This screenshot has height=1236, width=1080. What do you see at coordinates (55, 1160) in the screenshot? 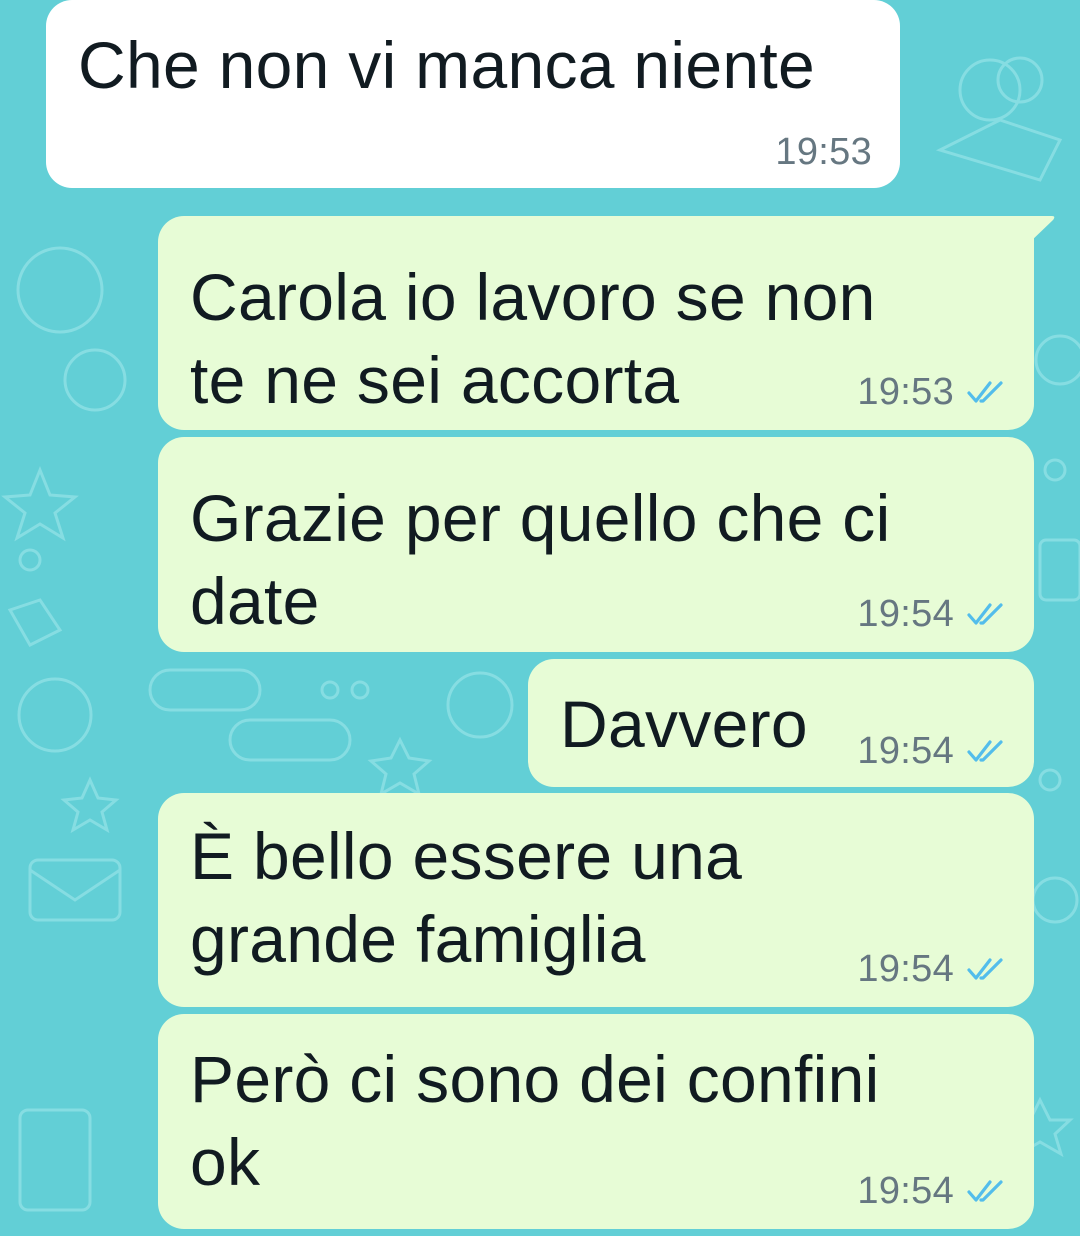
I see `milk-carton-doodle-icon` at bounding box center [55, 1160].